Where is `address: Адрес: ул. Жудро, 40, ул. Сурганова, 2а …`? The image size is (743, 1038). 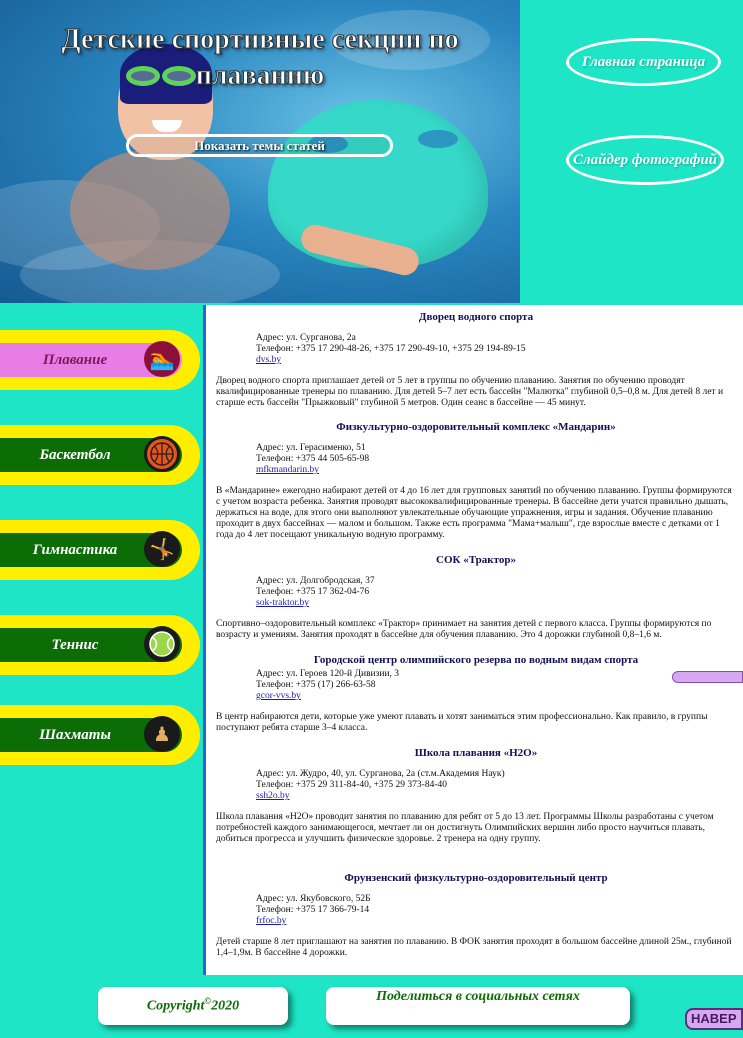 address: Адрес: ул. Жудро, 40, ул. Сурганова, 2а … is located at coordinates (380, 774).